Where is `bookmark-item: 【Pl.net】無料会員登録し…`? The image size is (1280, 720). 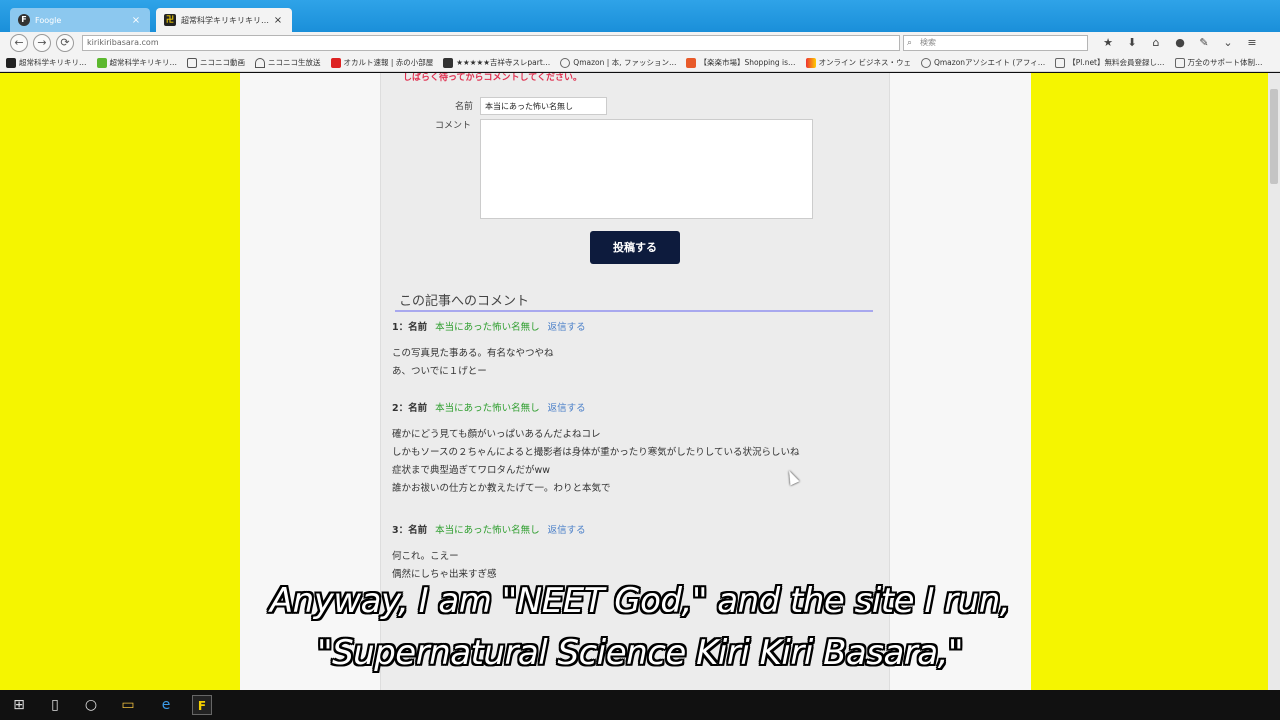
bookmark-item: 【Pl.net】無料会員登録し… is located at coordinates (1110, 62).